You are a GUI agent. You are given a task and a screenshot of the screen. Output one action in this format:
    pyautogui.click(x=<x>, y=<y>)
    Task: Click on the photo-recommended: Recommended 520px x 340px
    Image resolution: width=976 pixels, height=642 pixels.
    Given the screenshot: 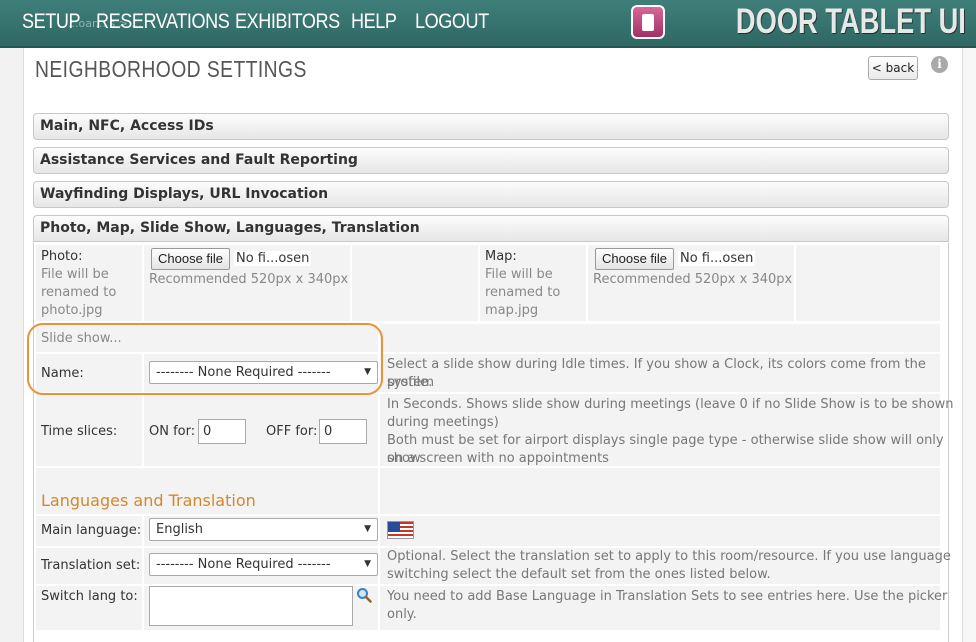 What is the action you would take?
    pyautogui.click(x=249, y=279)
    